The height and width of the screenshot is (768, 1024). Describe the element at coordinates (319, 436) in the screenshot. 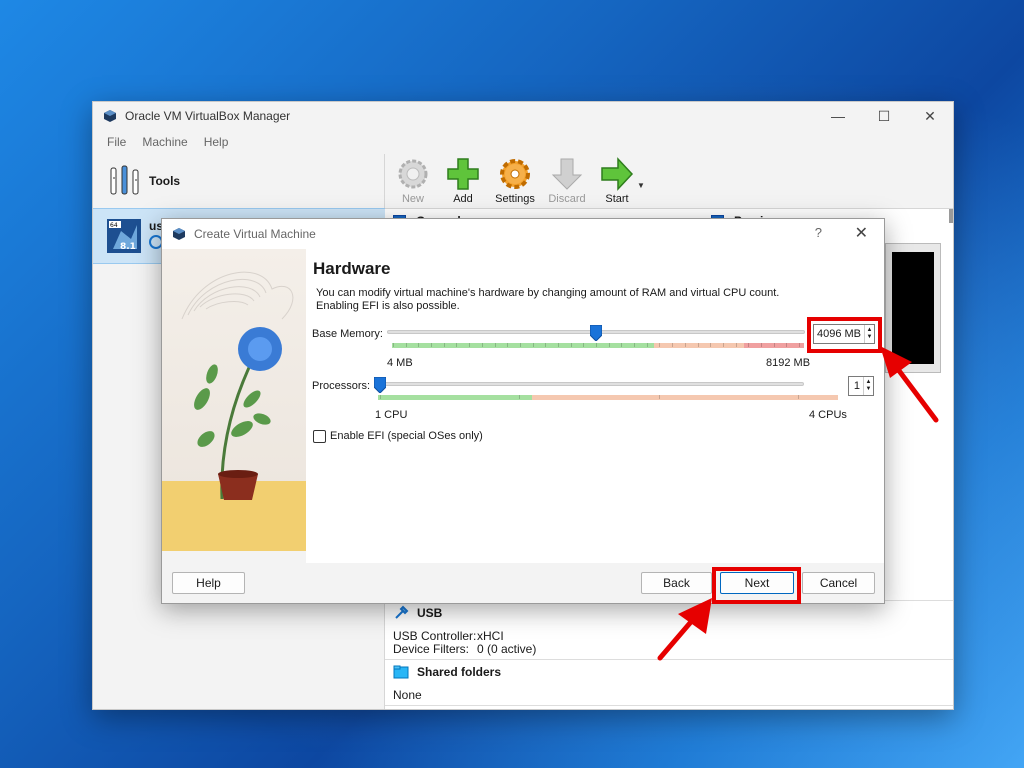

I see `enable-efi-checkbox` at that location.